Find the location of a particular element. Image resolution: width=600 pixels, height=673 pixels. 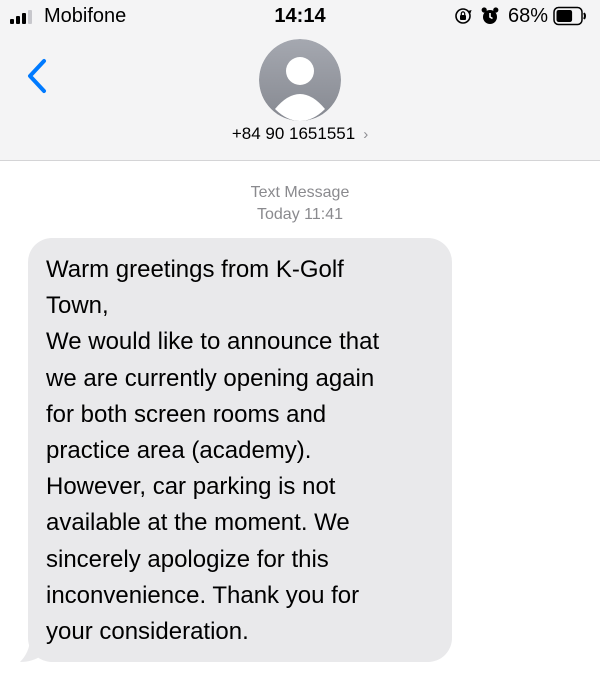

contact-details-button: +84 90 1651551 › is located at coordinates (300, 134).